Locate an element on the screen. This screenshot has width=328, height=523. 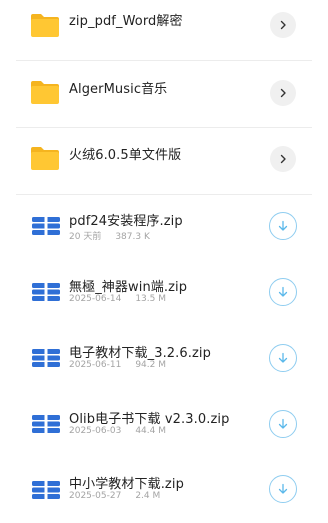
file-size: 2.4 M is located at coordinates (148, 496).